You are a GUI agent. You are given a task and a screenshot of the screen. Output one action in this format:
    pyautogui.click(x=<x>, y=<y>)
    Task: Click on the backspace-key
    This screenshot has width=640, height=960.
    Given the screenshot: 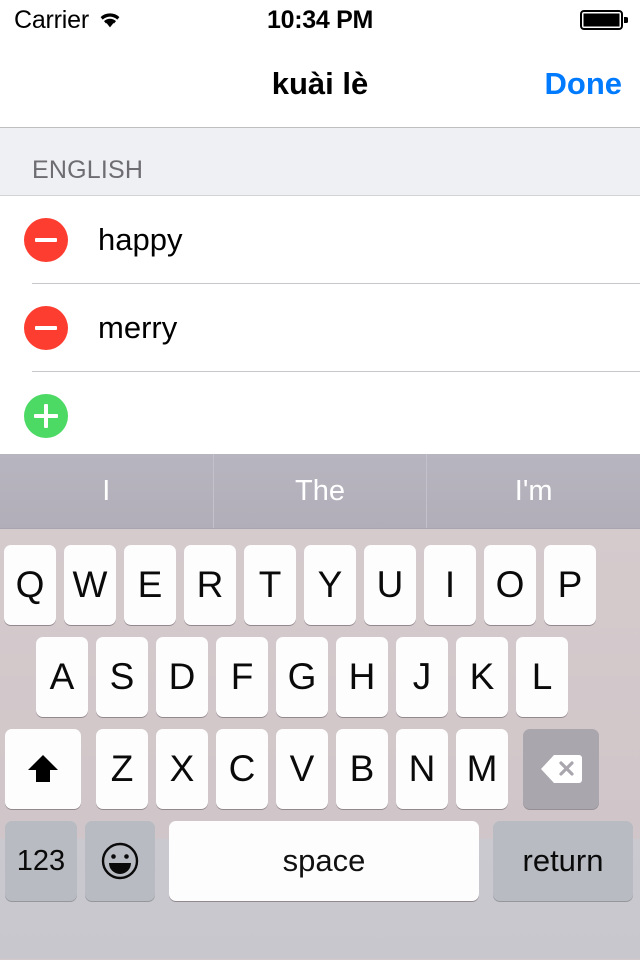 What is the action you would take?
    pyautogui.click(x=561, y=769)
    